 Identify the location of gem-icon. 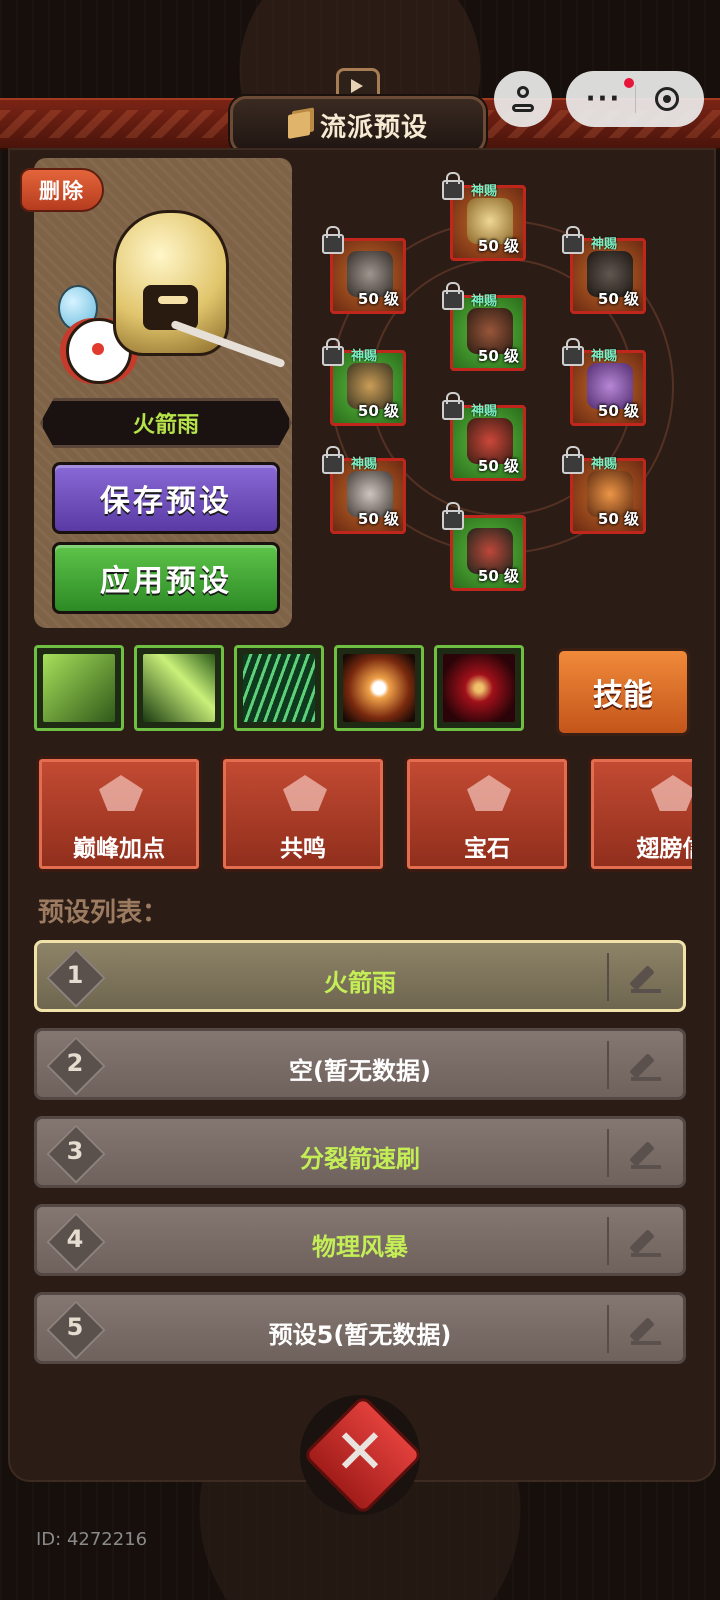
(489, 793).